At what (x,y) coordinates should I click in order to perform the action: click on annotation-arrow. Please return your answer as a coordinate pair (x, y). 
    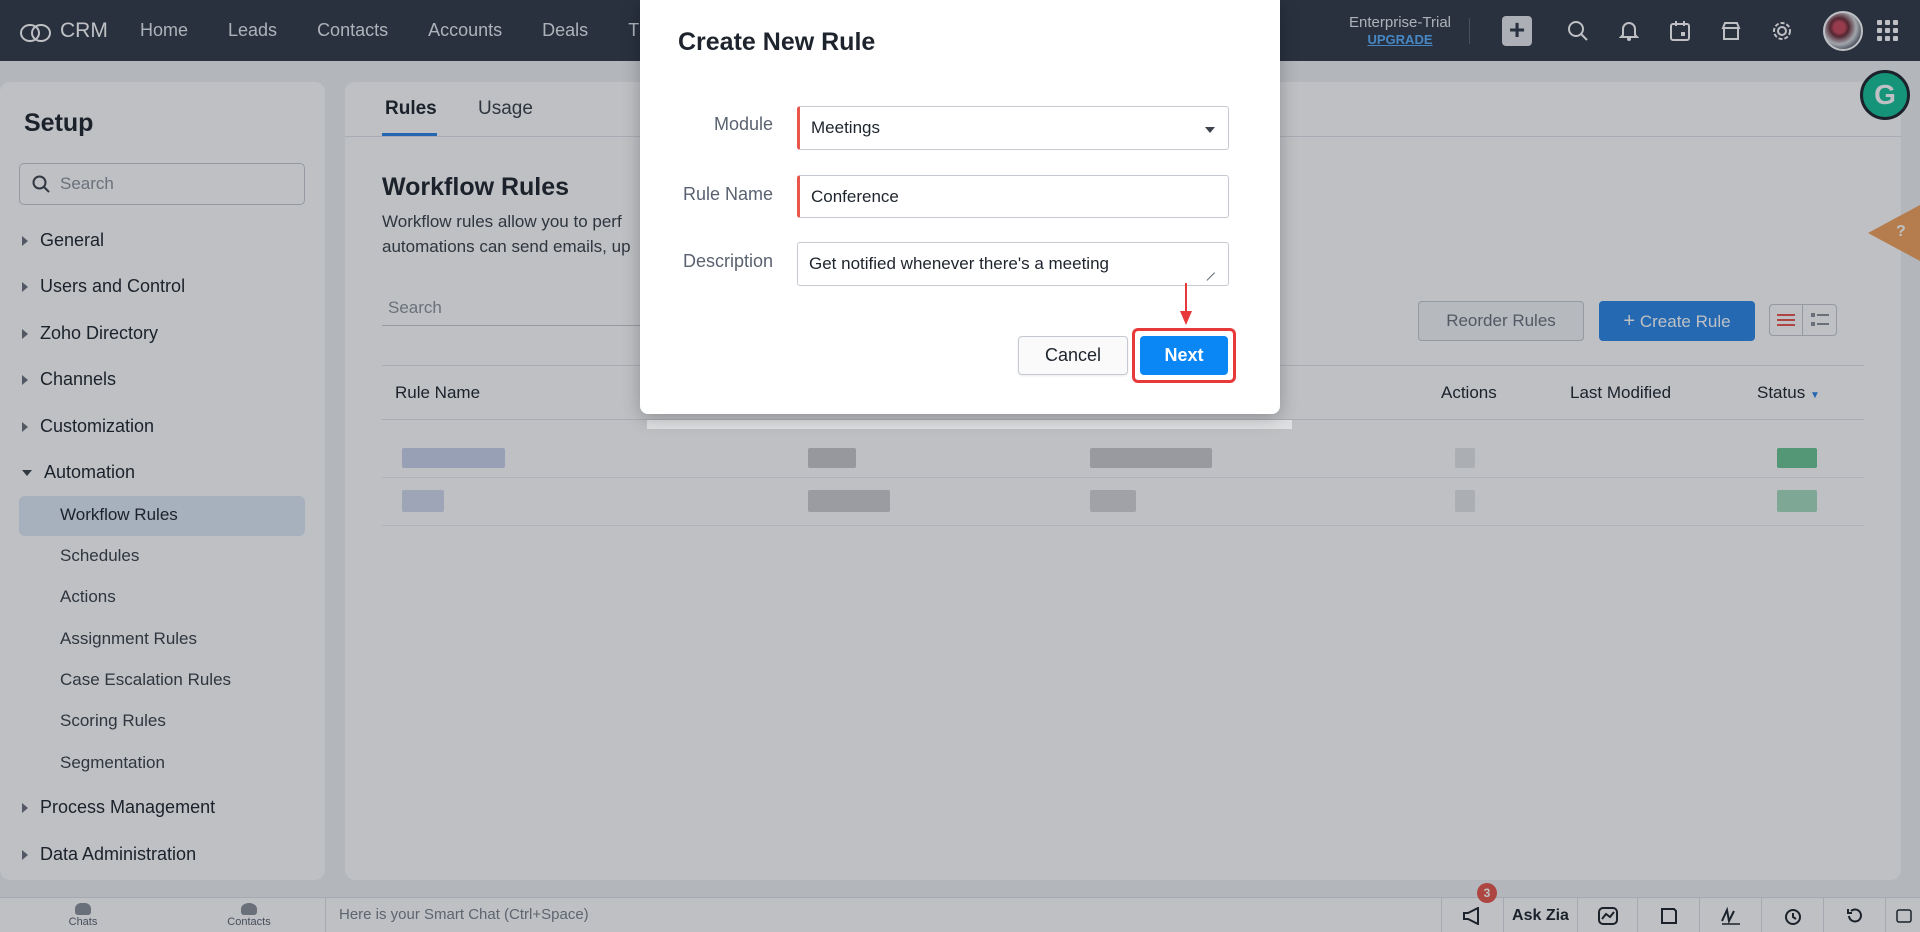
    Looking at the image, I should click on (1186, 298).